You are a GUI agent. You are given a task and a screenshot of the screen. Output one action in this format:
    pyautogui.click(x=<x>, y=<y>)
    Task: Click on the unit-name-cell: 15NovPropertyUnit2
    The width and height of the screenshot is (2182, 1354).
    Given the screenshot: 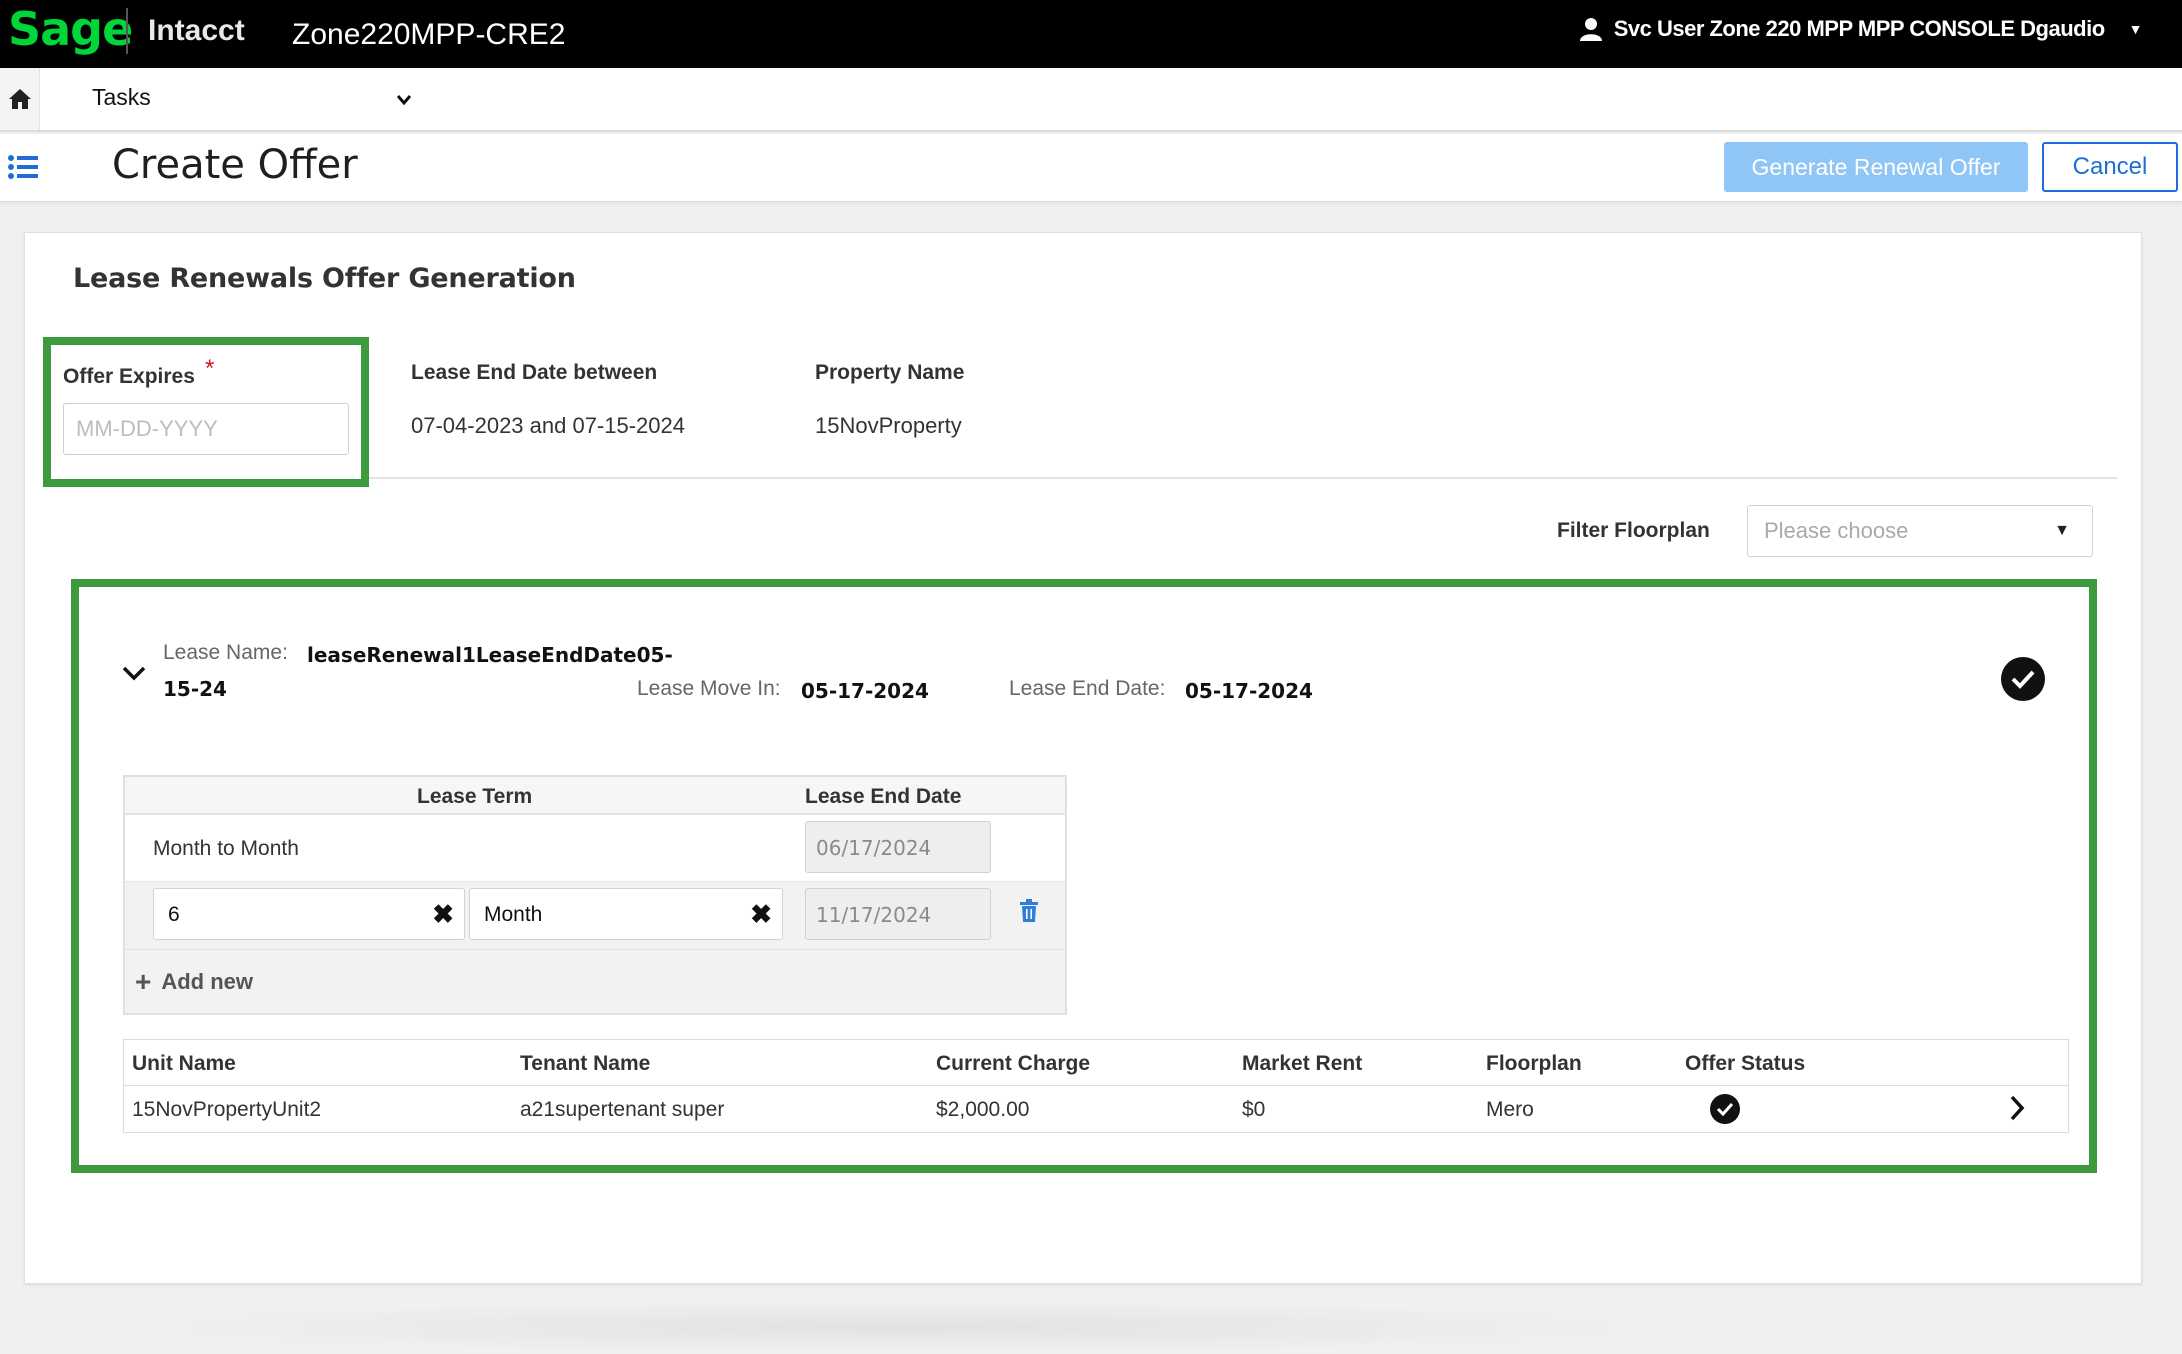 What is the action you would take?
    pyautogui.click(x=227, y=1109)
    